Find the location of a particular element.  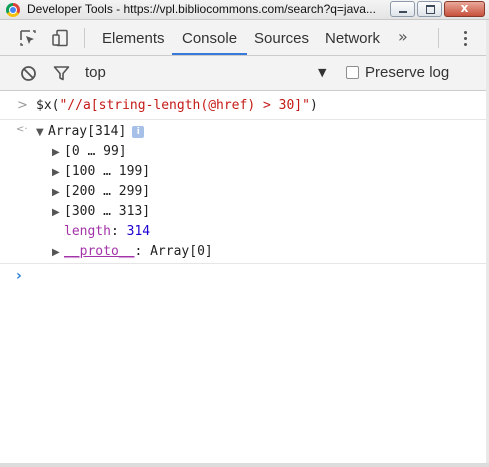

array-group-label: [0 … 99] is located at coordinates (95, 151).